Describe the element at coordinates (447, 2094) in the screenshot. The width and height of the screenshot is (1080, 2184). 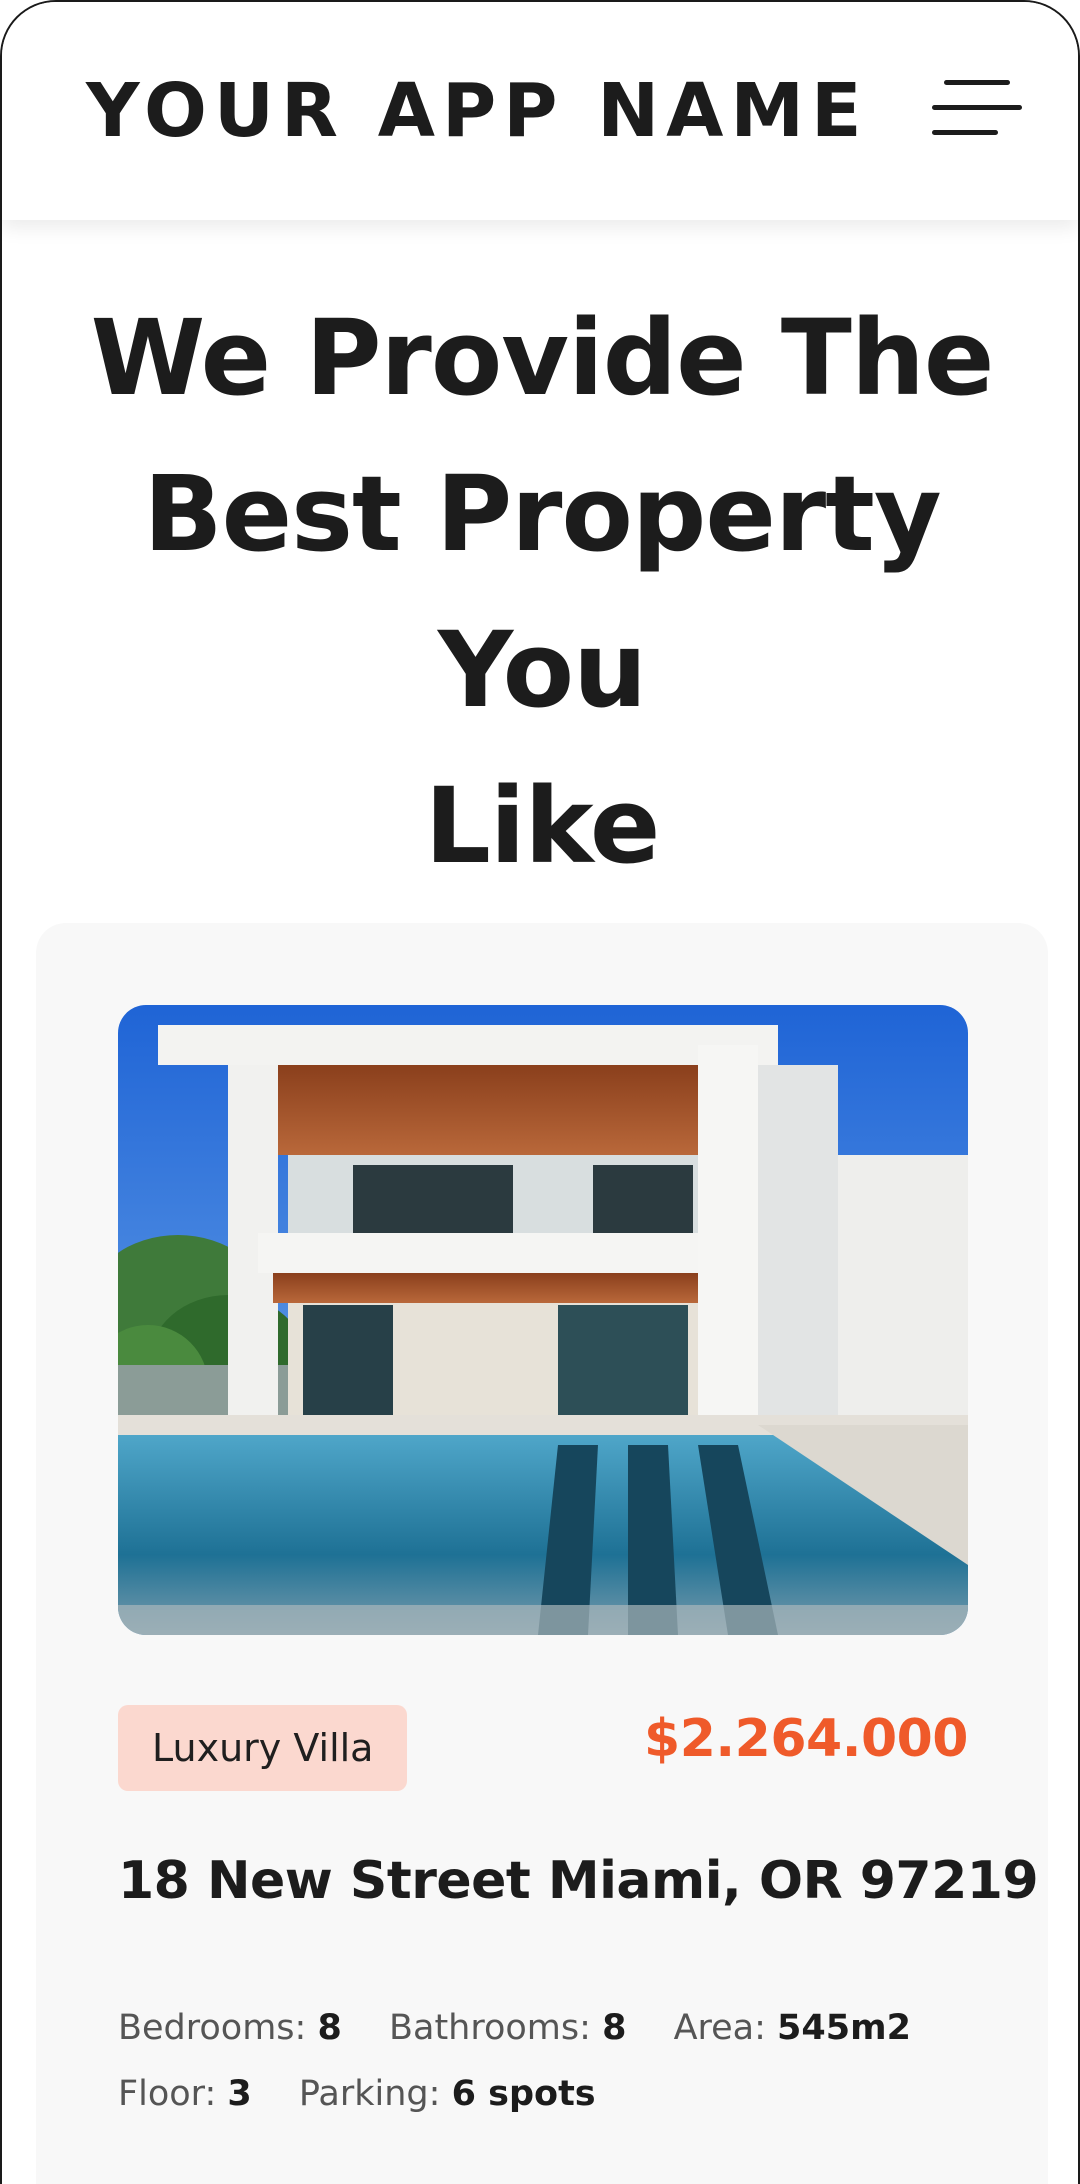
I see `spec-parking: Parking: 6 spots` at that location.